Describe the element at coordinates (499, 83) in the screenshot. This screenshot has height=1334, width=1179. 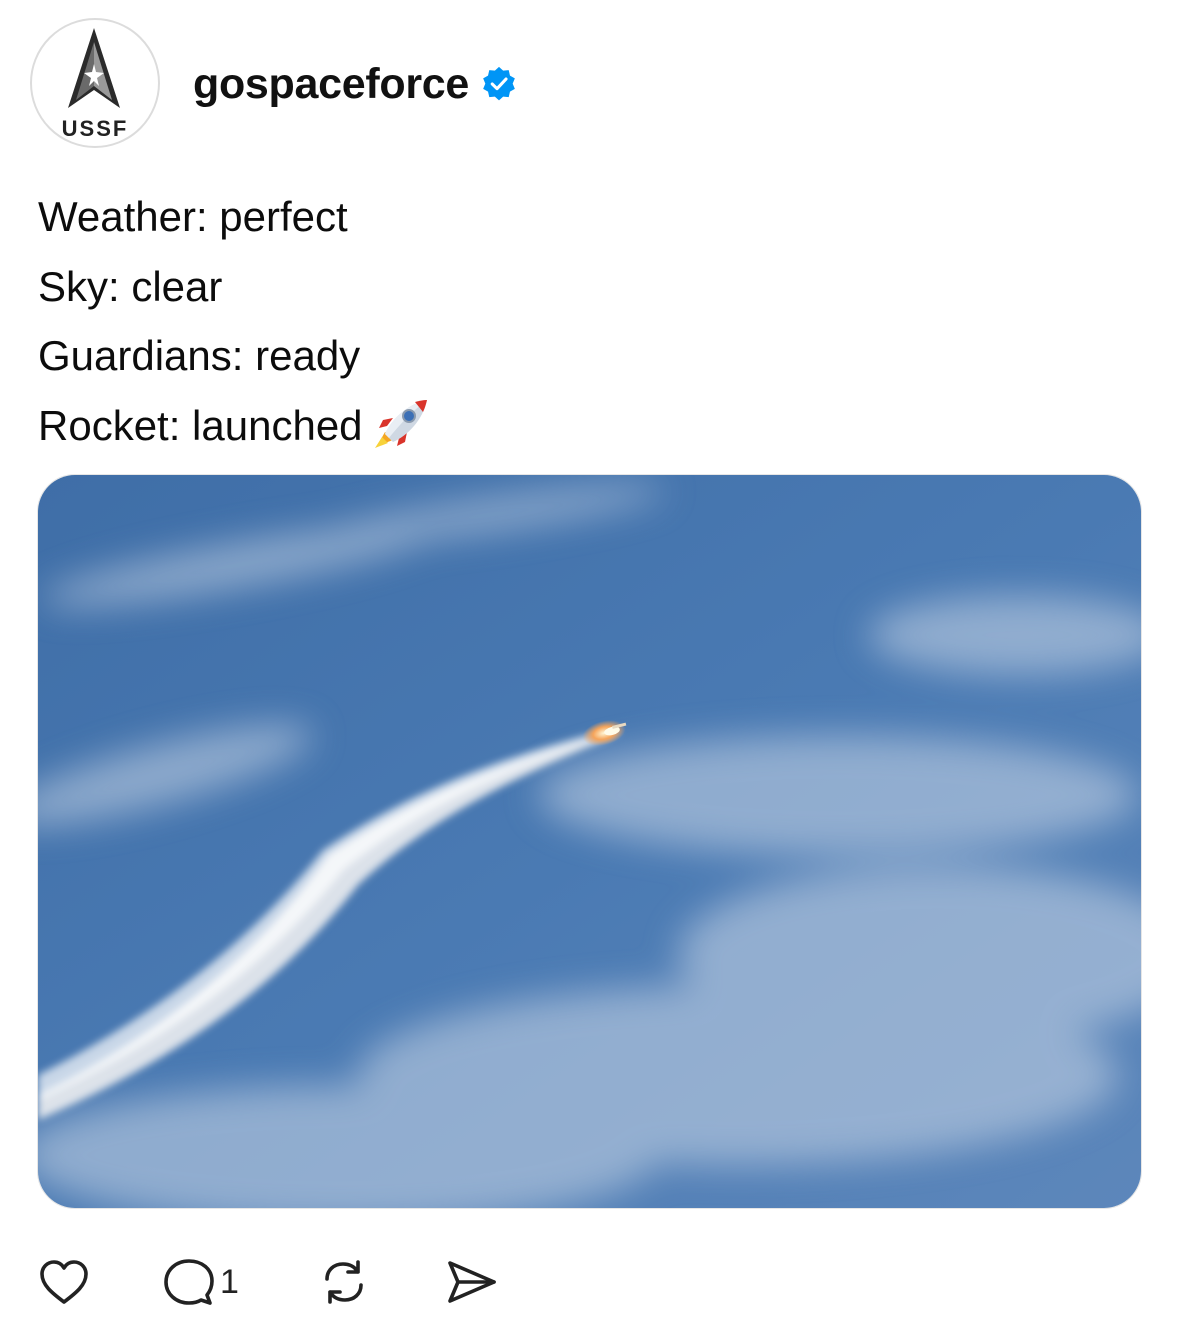
I see `verified-badge-icon` at that location.